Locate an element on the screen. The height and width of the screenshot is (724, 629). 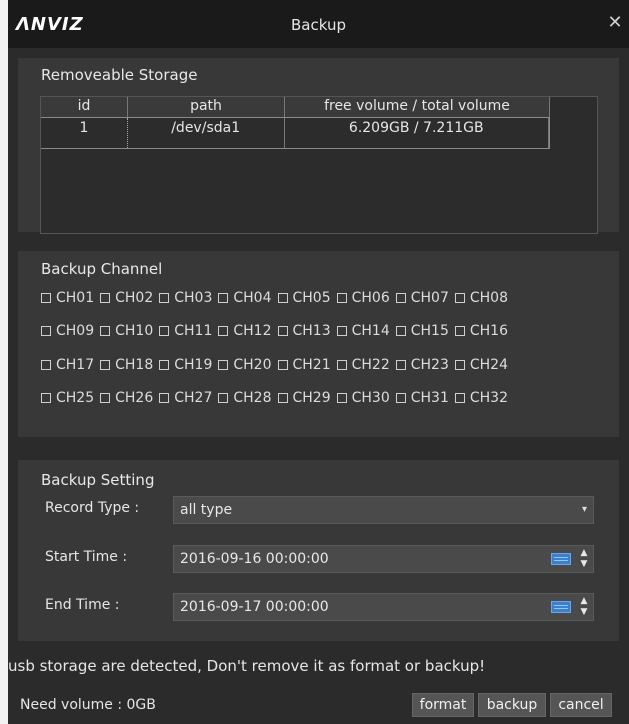
channel-label: CH02 is located at coordinates (134, 298).